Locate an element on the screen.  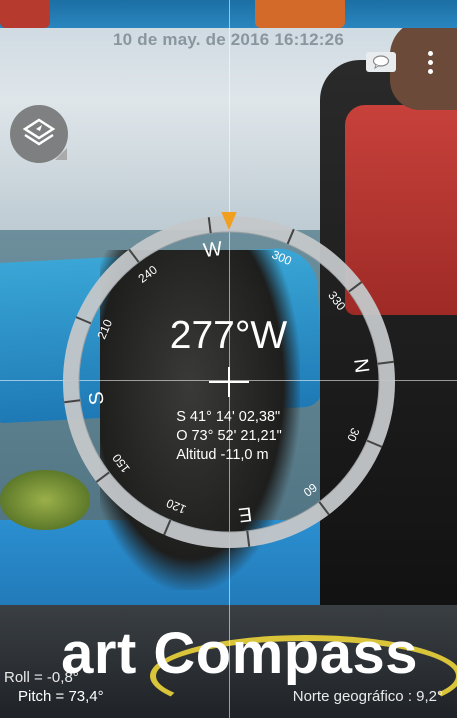
degree-label: 60 is located at coordinates (309, 489).